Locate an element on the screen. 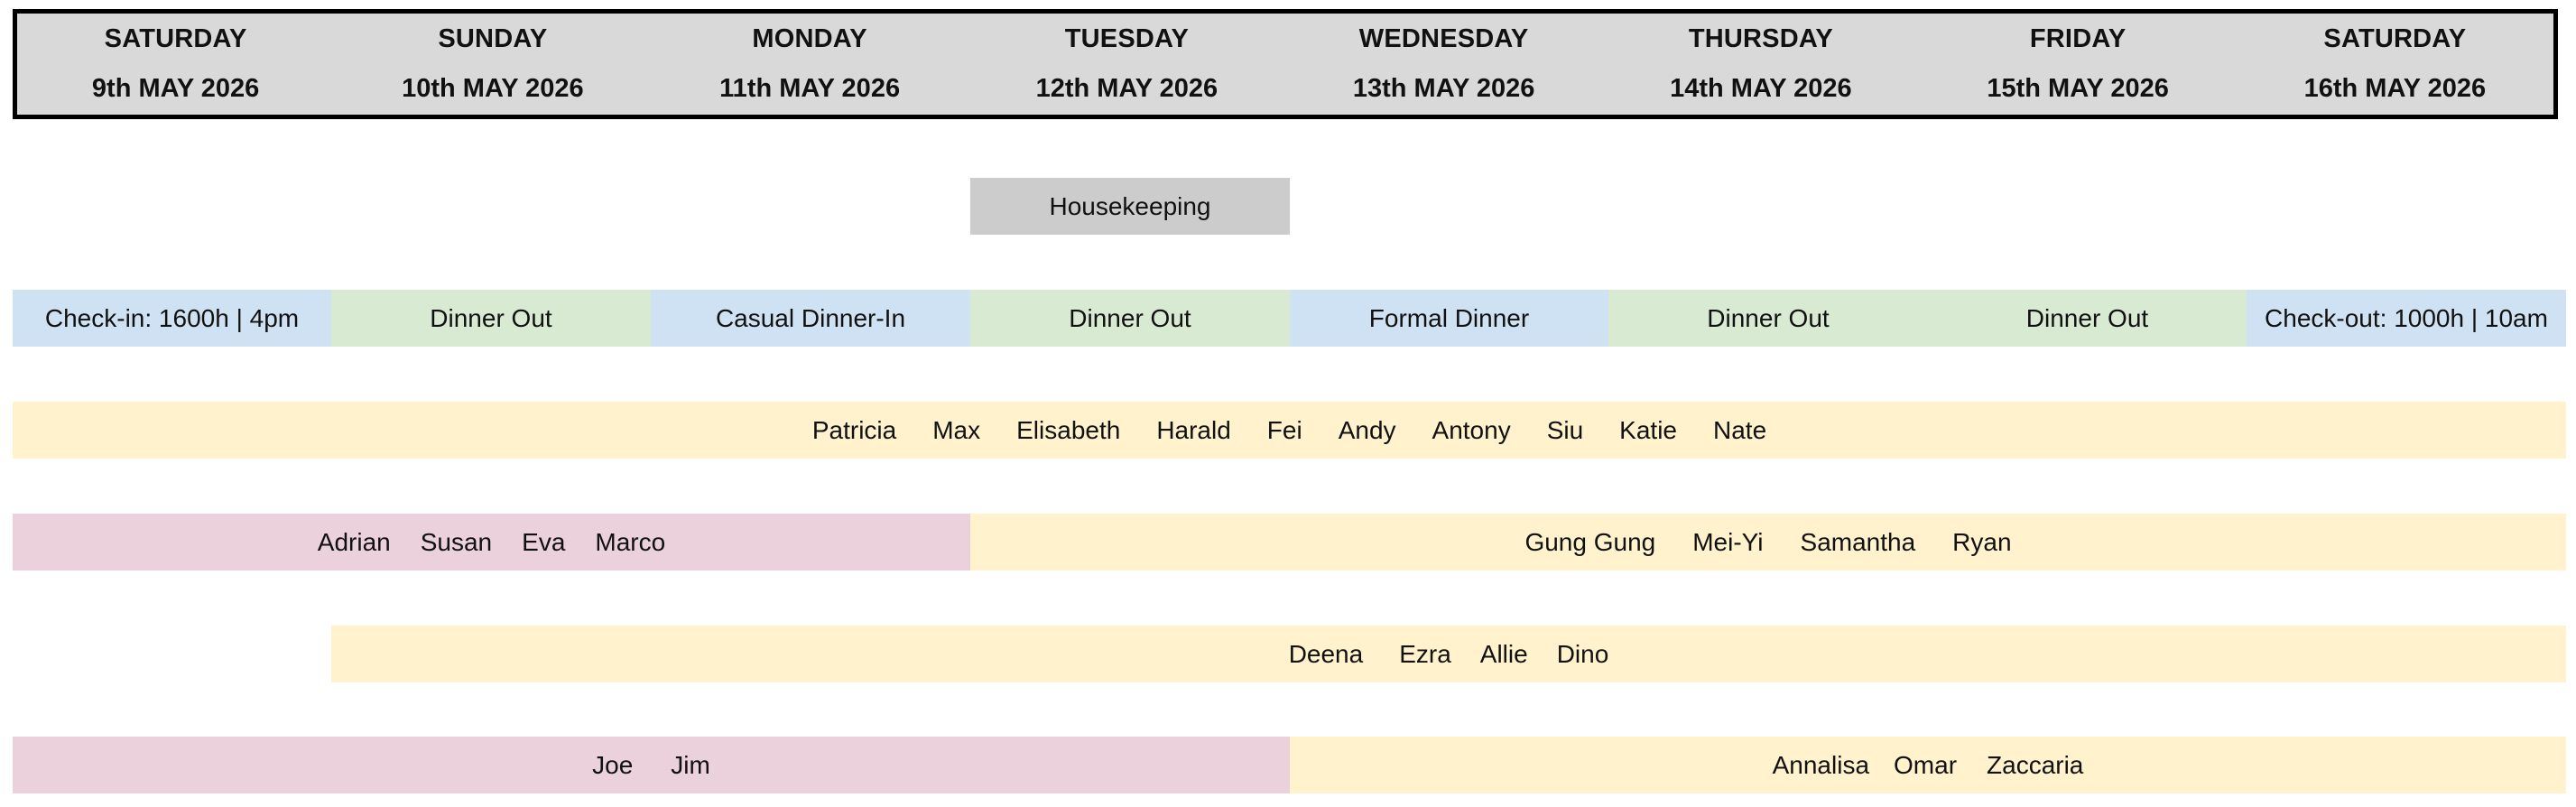 This screenshot has height=807, width=2576. event-label: Casual Dinner-In is located at coordinates (810, 317).